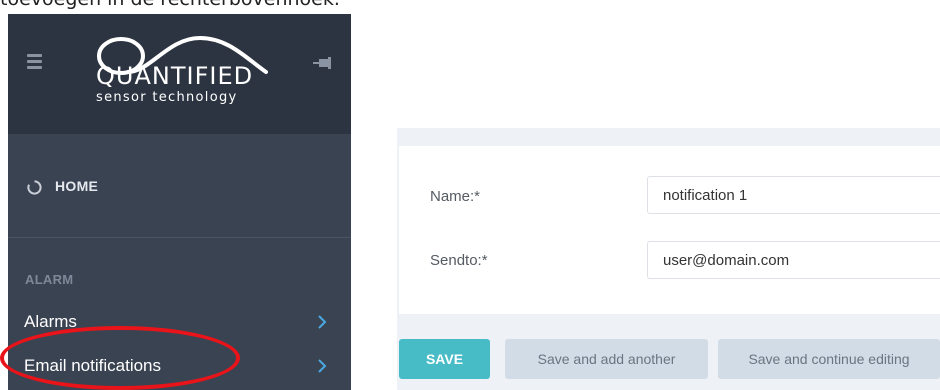 This screenshot has height=390, width=940. What do you see at coordinates (179, 367) in the screenshot?
I see `sidebar-item-email-notifications: Email notifications` at bounding box center [179, 367].